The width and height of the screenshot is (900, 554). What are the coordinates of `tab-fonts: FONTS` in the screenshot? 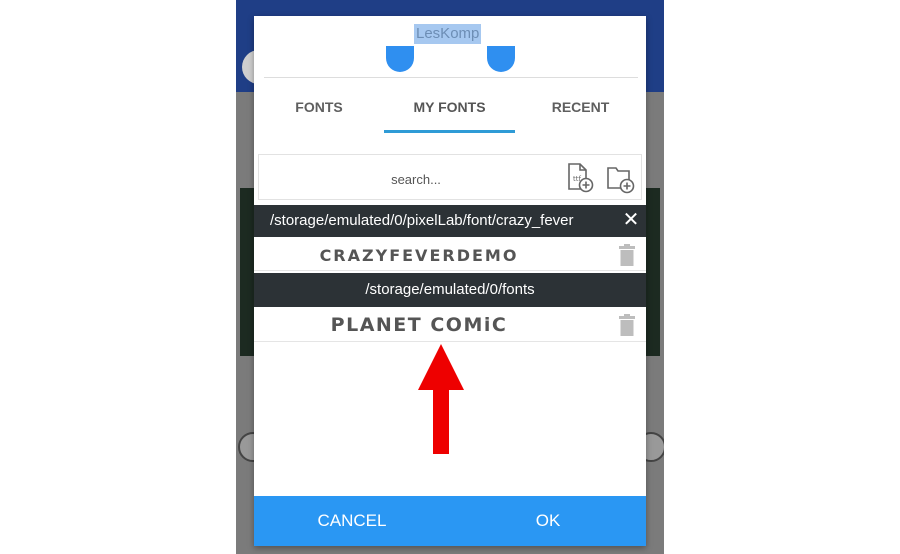 It's located at (319, 107).